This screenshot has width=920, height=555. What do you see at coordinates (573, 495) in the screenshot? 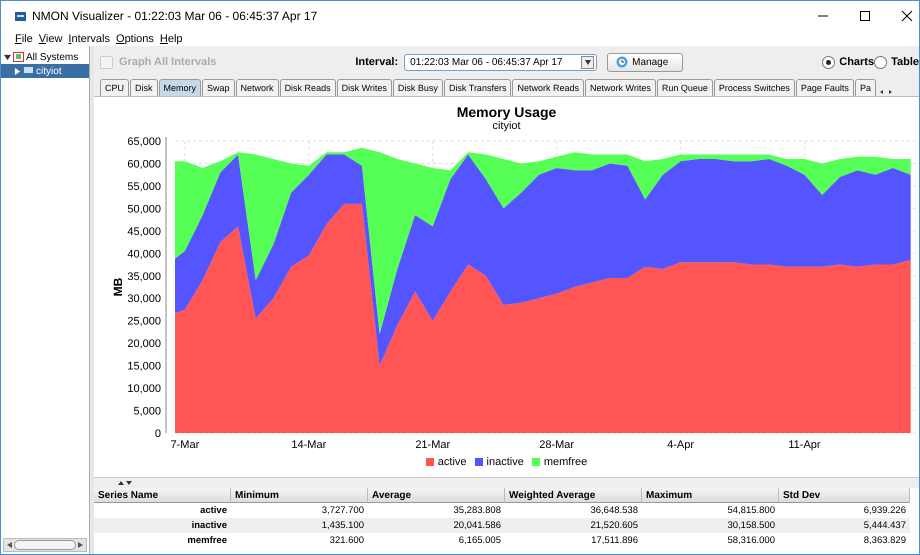
I see `column-header: Weighted Average` at bounding box center [573, 495].